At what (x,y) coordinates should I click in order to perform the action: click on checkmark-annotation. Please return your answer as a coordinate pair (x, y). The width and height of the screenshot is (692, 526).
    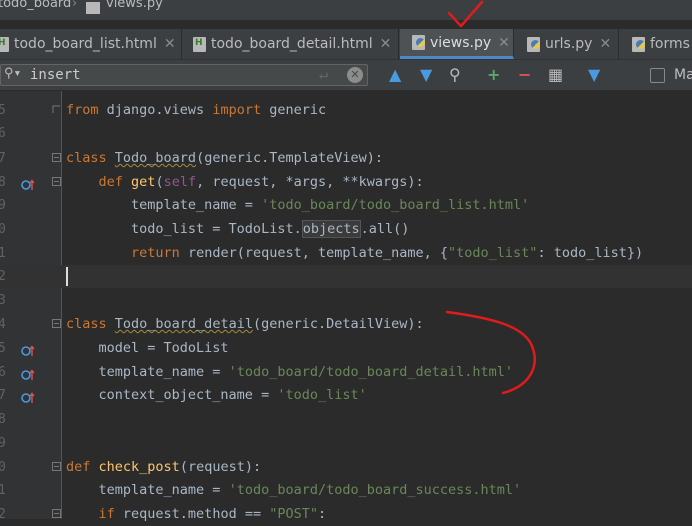
    Looking at the image, I should click on (465, 14).